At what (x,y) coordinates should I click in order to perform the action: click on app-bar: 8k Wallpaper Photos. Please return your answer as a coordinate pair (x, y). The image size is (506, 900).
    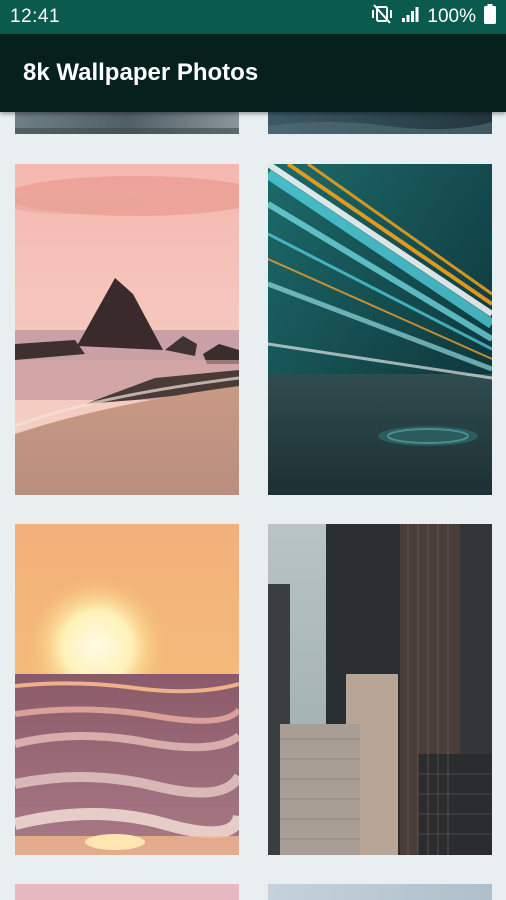
    Looking at the image, I should click on (253, 73).